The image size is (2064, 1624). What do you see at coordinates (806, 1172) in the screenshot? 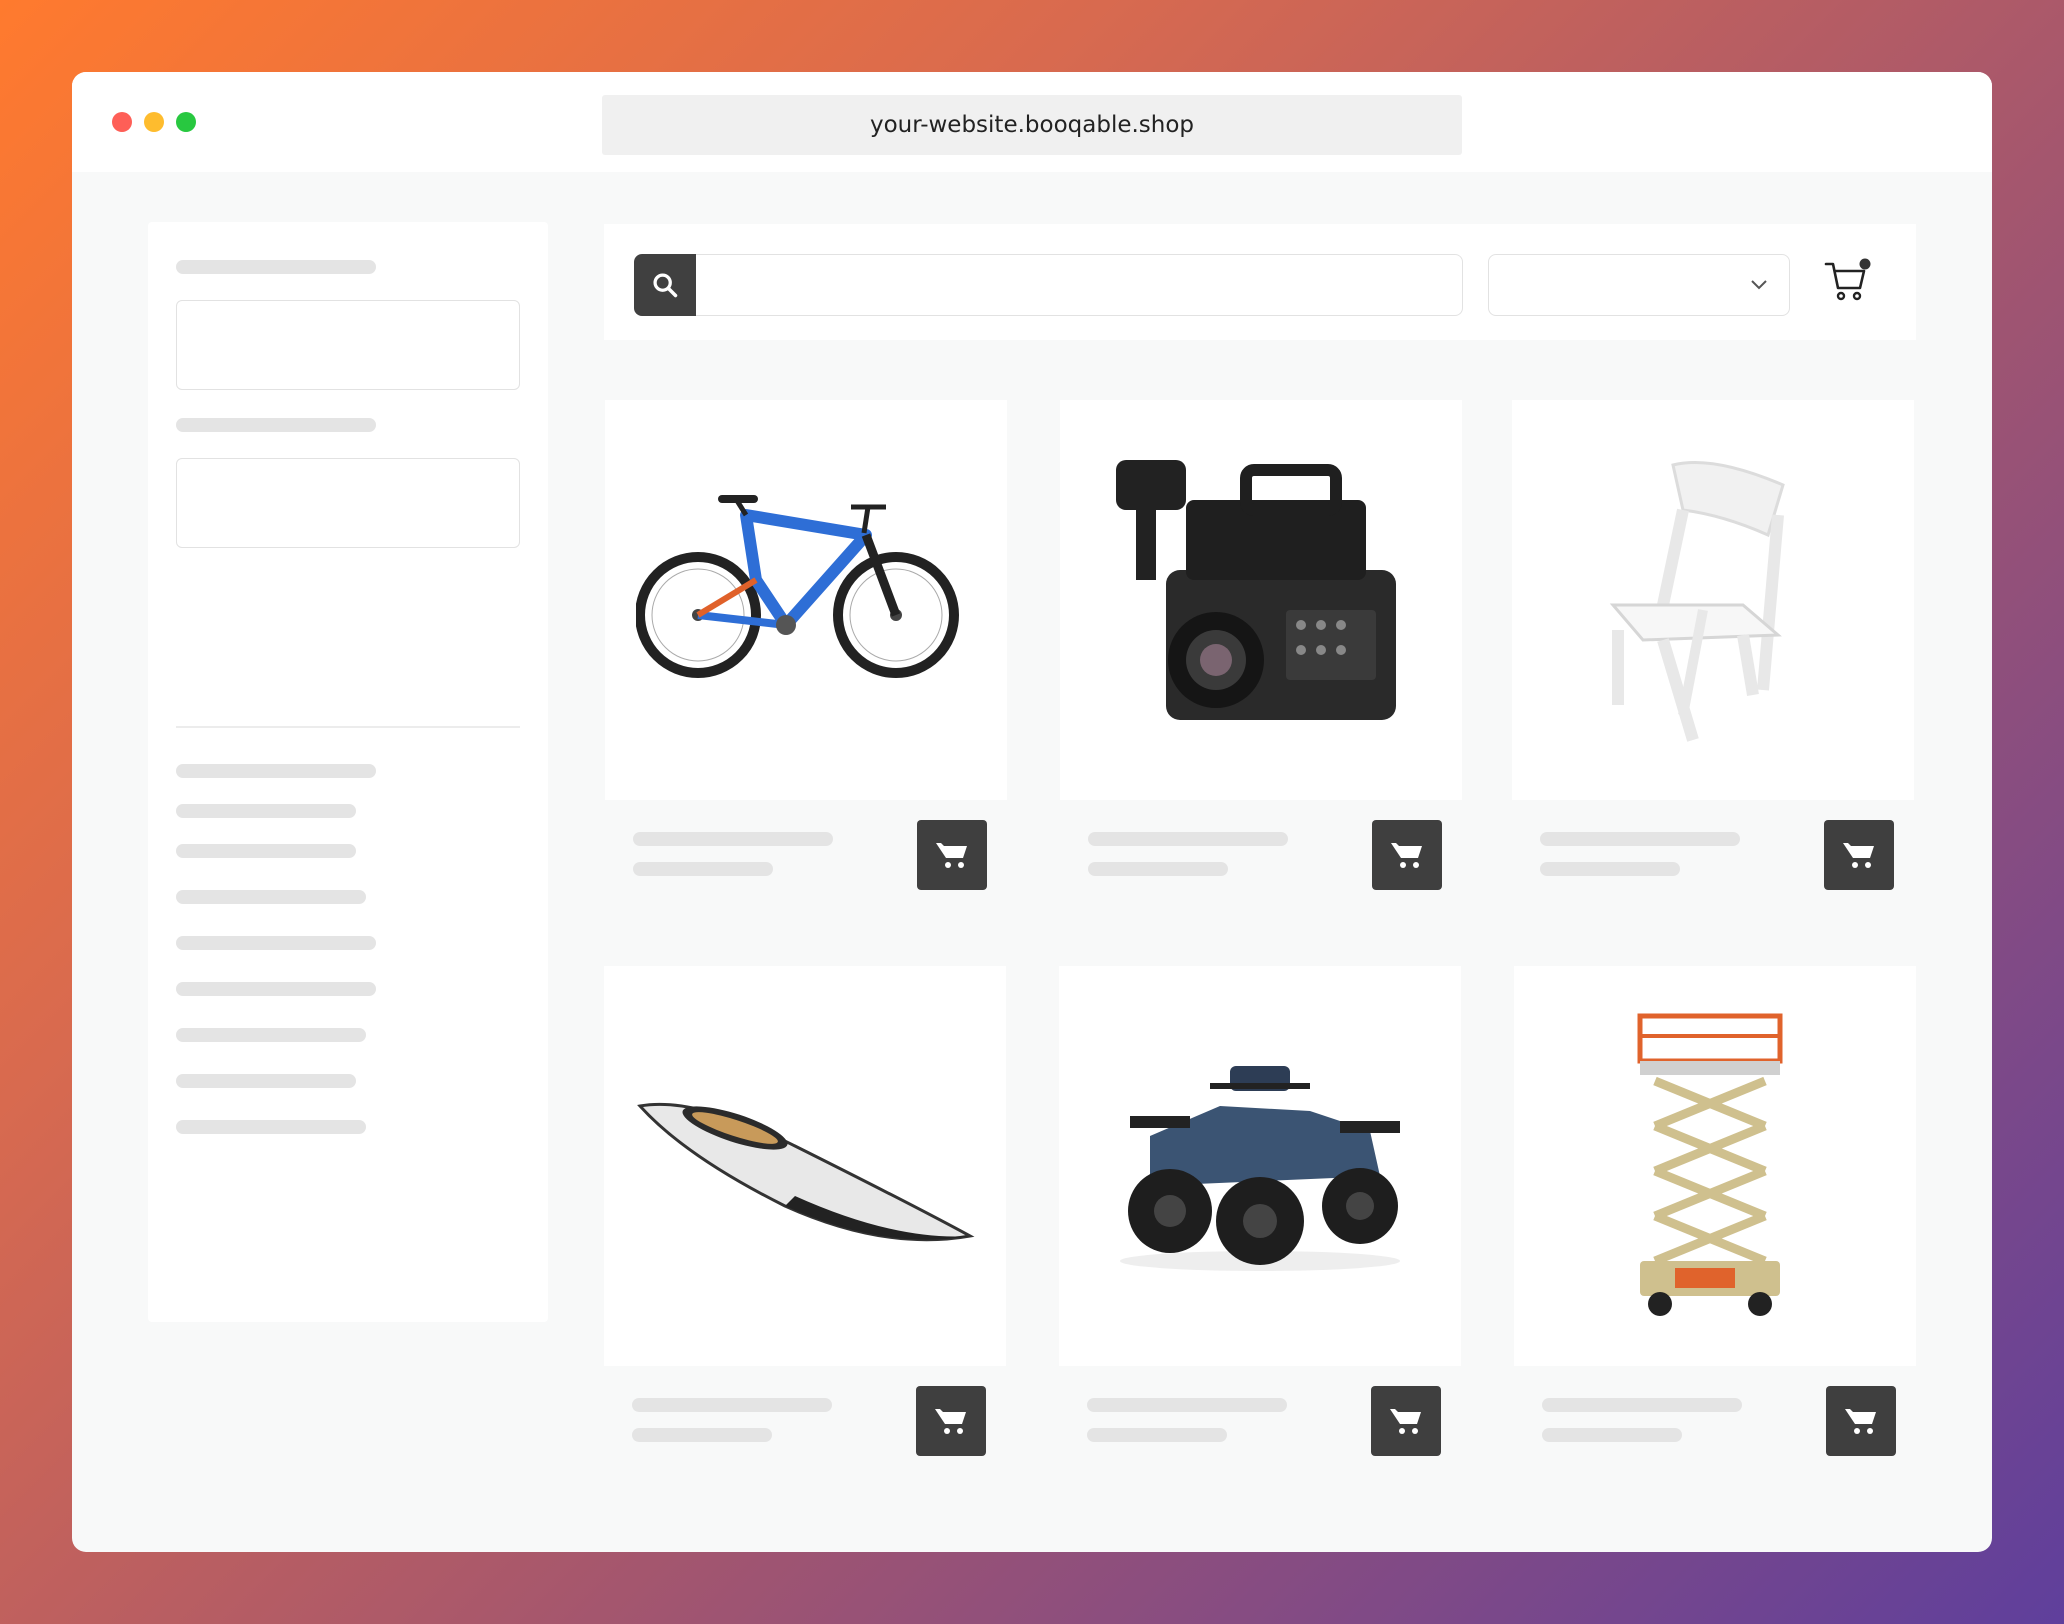
I see `kayak-illustration` at bounding box center [806, 1172].